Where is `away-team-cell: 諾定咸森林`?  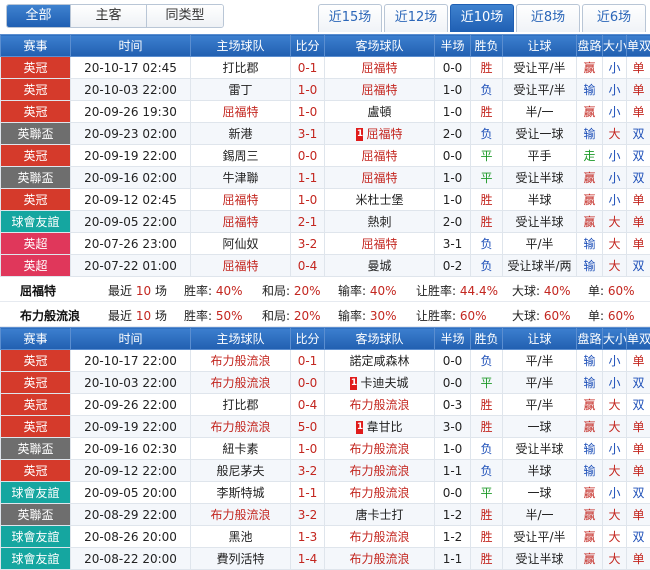
away-team-cell: 諾定咸森林 is located at coordinates (380, 361).